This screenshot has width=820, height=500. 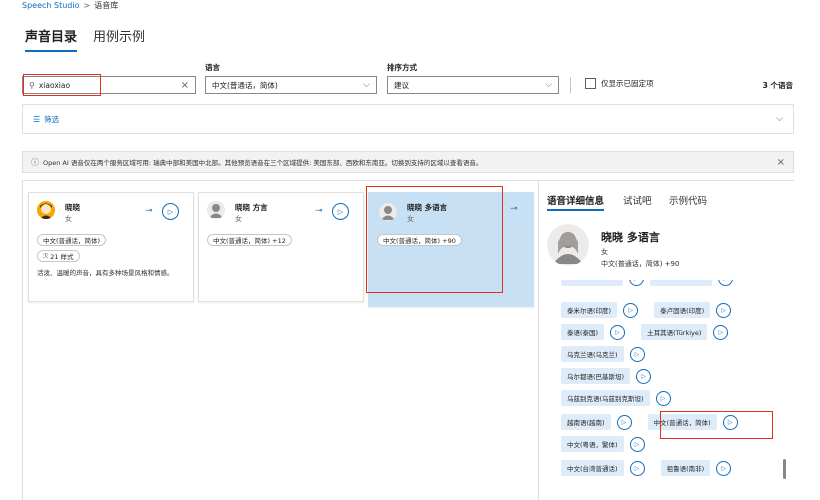 I want to click on detail-voice-name: 晓晓 多语言, so click(x=630, y=237).